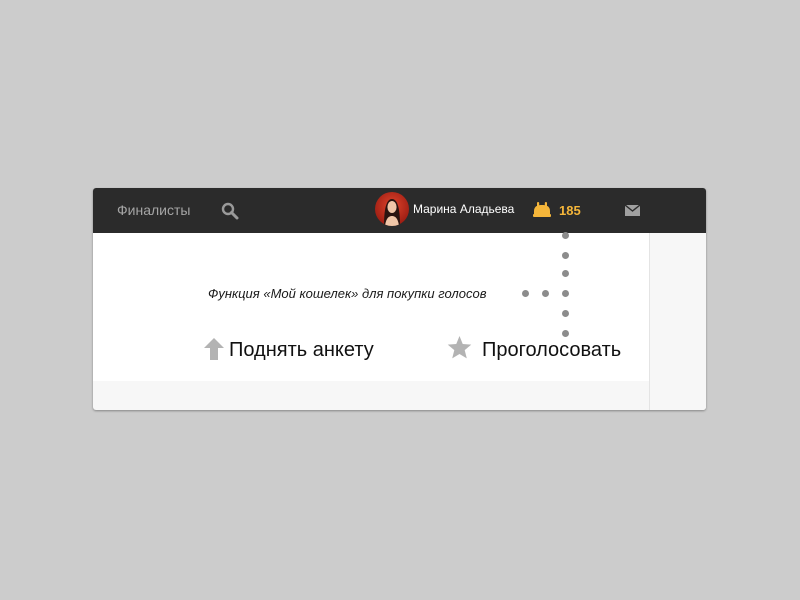 This screenshot has height=600, width=800. Describe the element at coordinates (570, 210) in the screenshot. I see `wallet-count: 185` at that location.